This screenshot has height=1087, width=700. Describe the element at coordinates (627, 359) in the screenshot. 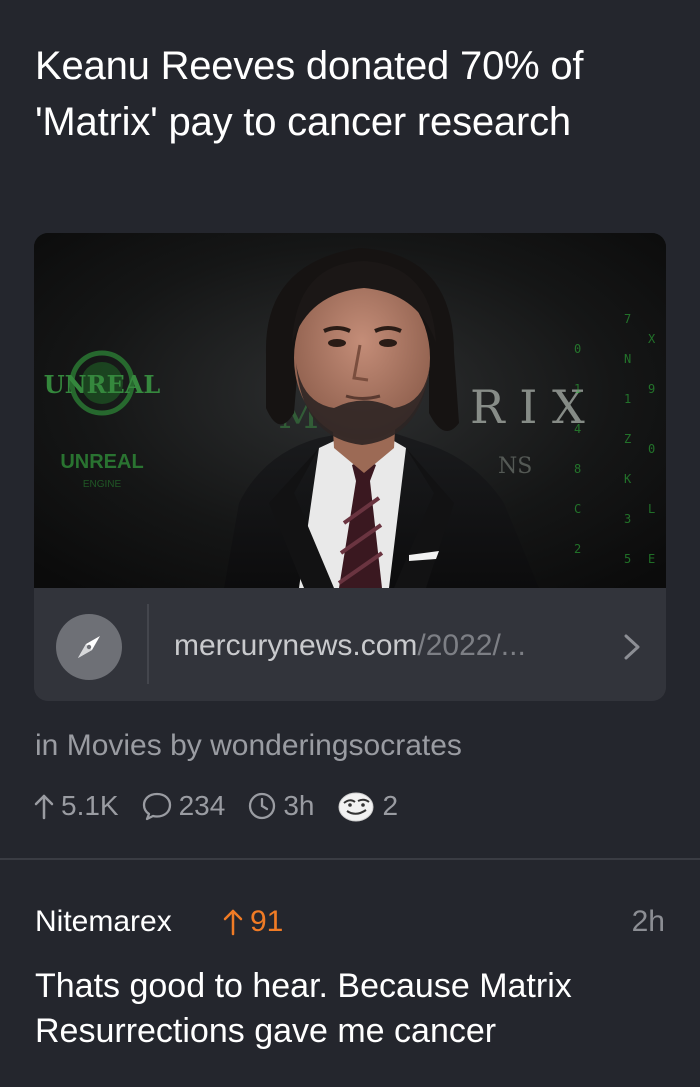

I see `svg-text: N` at that location.